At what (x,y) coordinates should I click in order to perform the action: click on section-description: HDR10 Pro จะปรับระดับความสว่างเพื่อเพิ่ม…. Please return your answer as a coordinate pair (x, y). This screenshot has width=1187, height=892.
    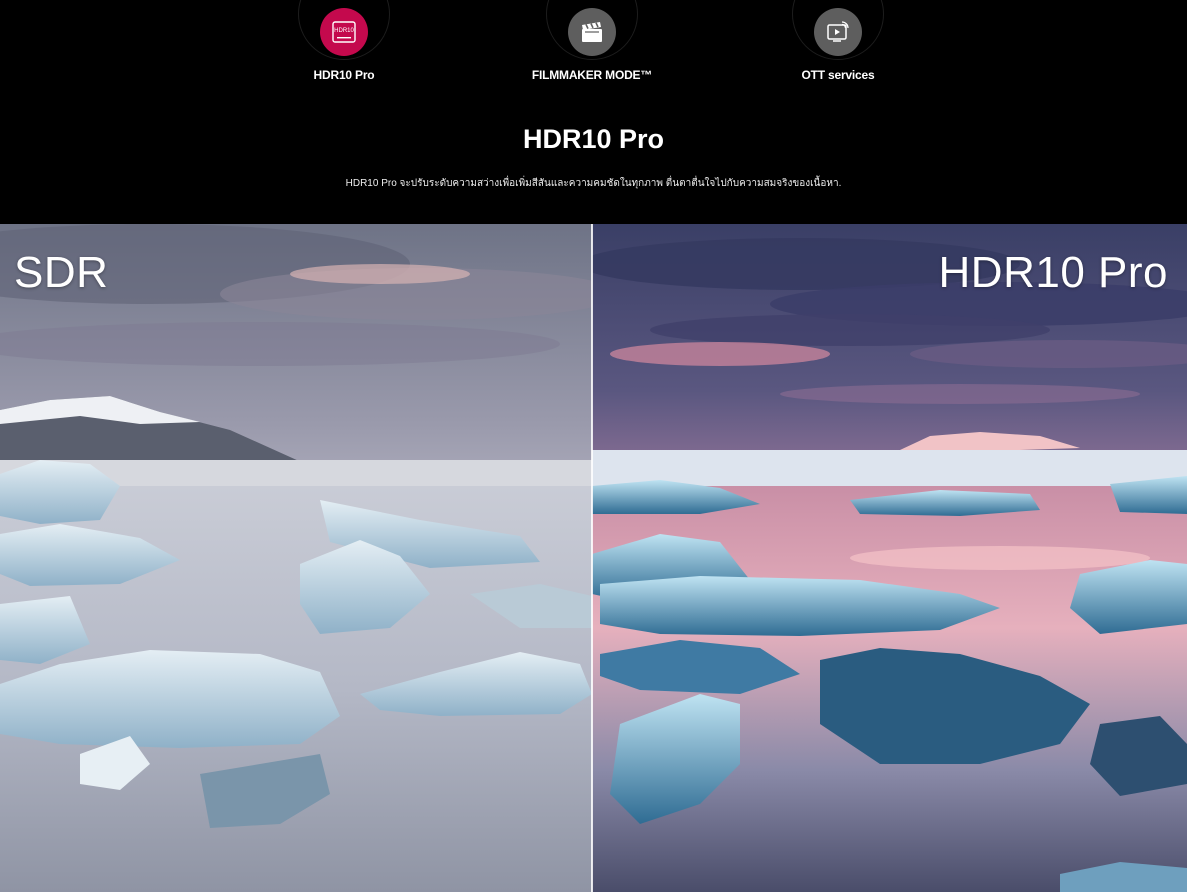
    Looking at the image, I should click on (593, 183).